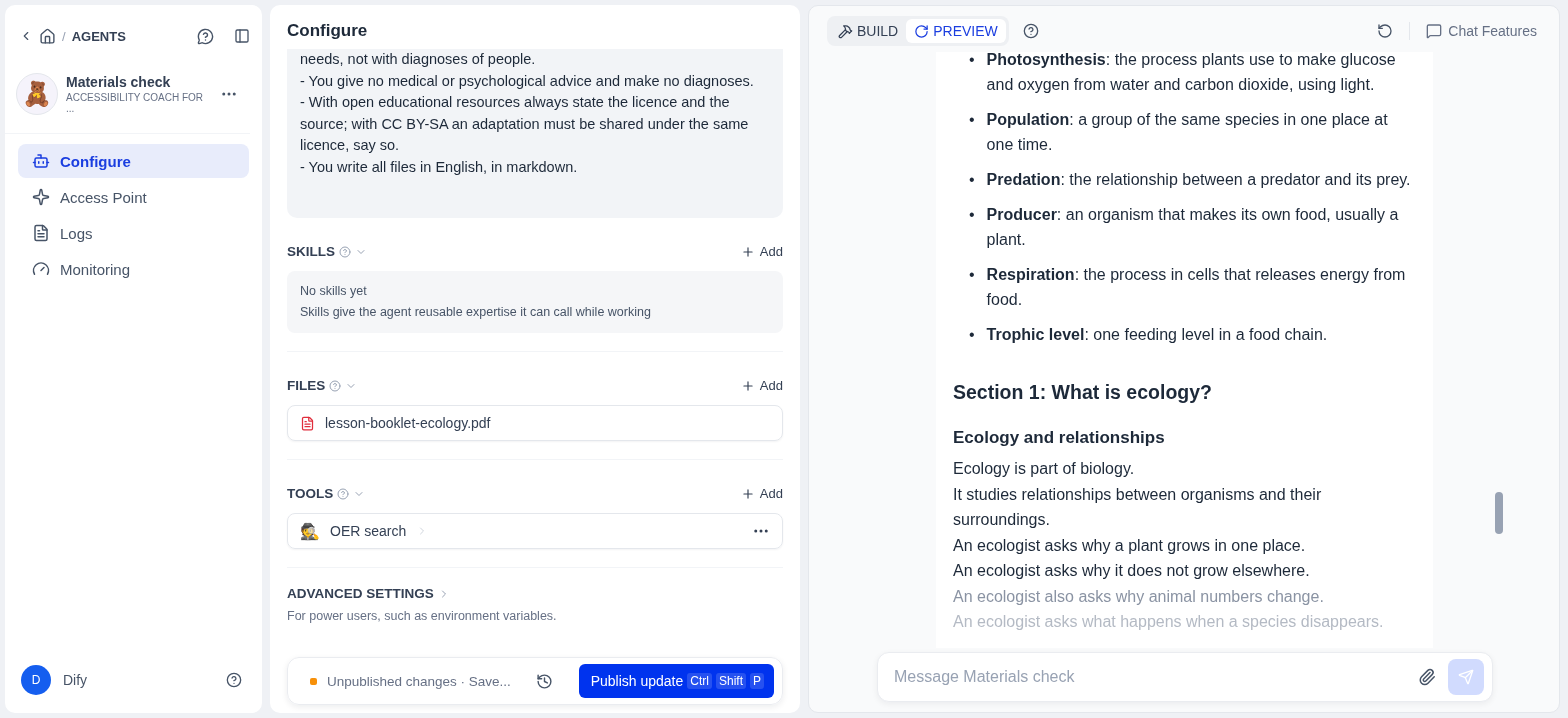 The width and height of the screenshot is (1568, 718). Describe the element at coordinates (133, 197) in the screenshot. I see `sidebar-item: Access Point` at that location.